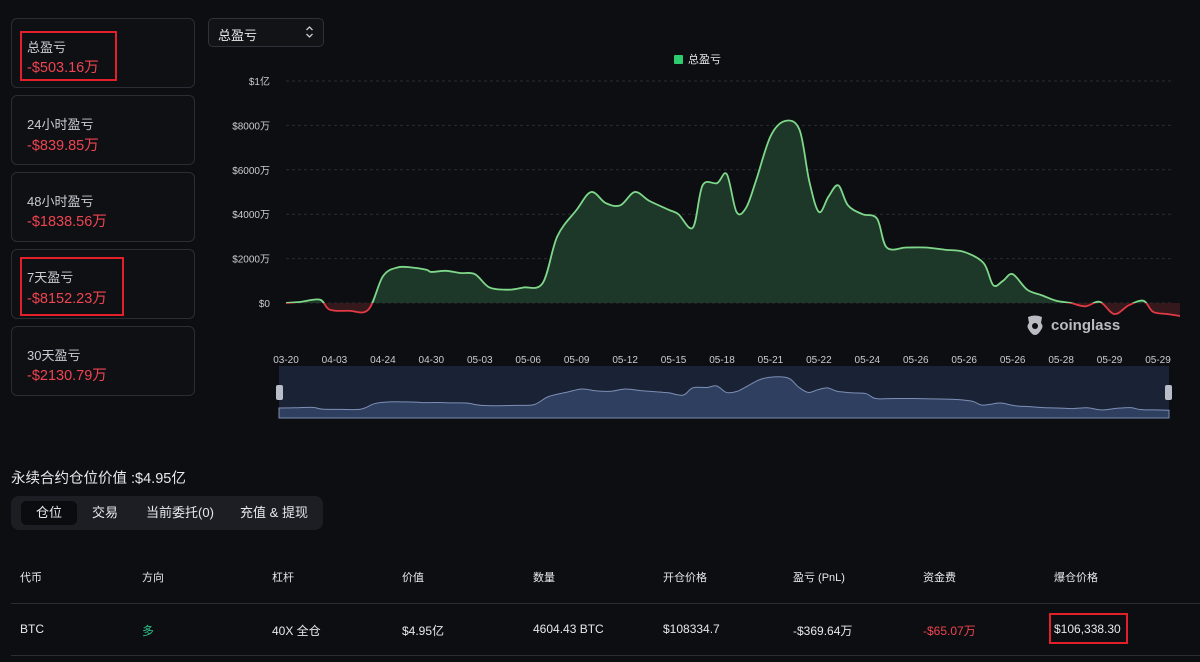 This screenshot has width=1200, height=662. Describe the element at coordinates (823, 631) in the screenshot. I see `cell-pnl: -$369.64万` at that location.